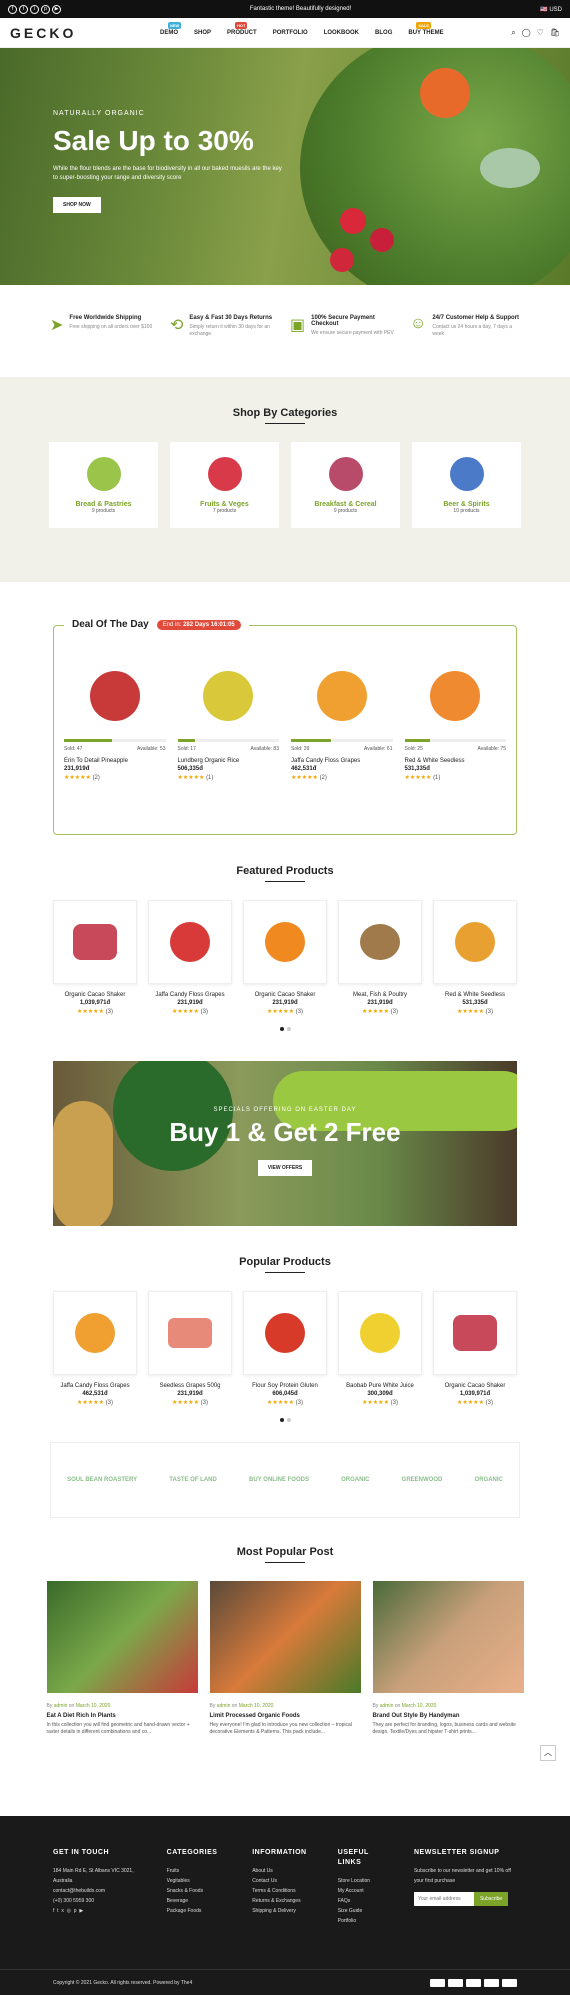 The width and height of the screenshot is (570, 1995). I want to click on plane-icon: ➤, so click(57, 325).